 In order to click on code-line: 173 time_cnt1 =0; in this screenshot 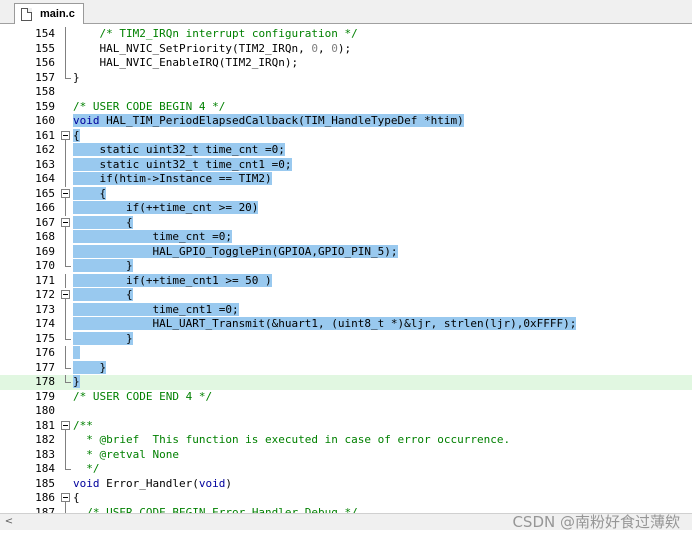, I will do `click(346, 310)`.